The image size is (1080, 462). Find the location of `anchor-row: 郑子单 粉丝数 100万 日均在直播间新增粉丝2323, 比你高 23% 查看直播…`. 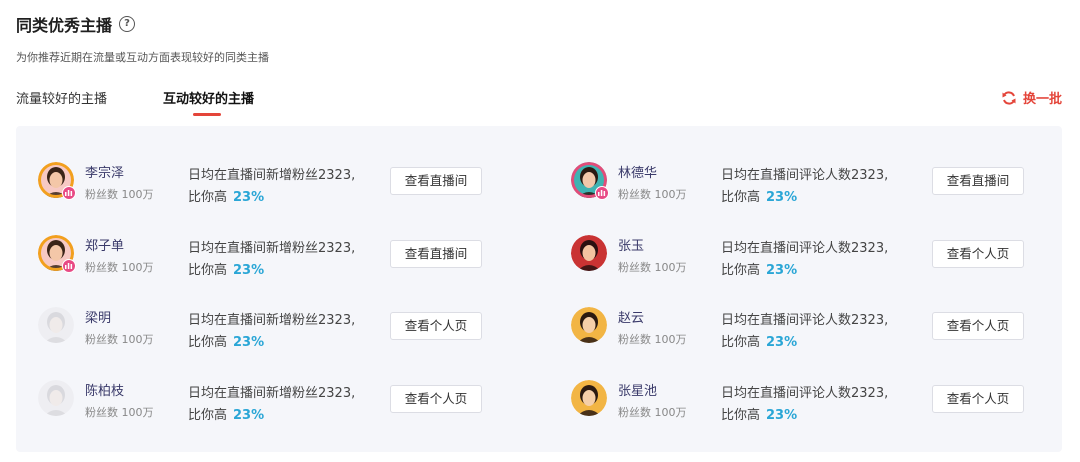

anchor-row: 郑子单 粉丝数 100万 日均在直播间新增粉丝2323, 比你高 23% 查看直播… is located at coordinates (264, 254).